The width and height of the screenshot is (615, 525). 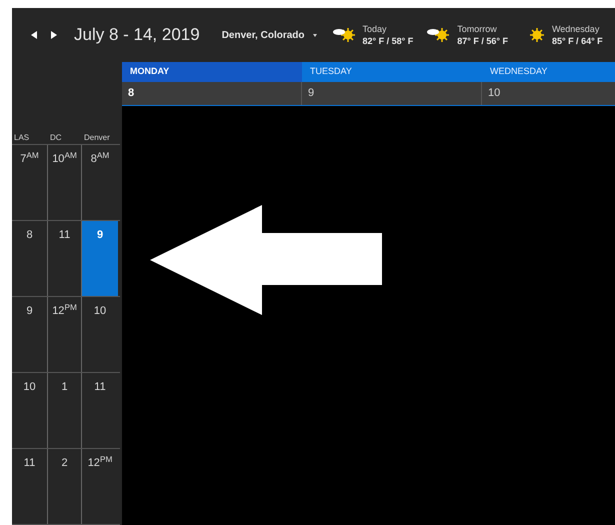 What do you see at coordinates (212, 72) in the screenshot?
I see `day-header: MONDAY` at bounding box center [212, 72].